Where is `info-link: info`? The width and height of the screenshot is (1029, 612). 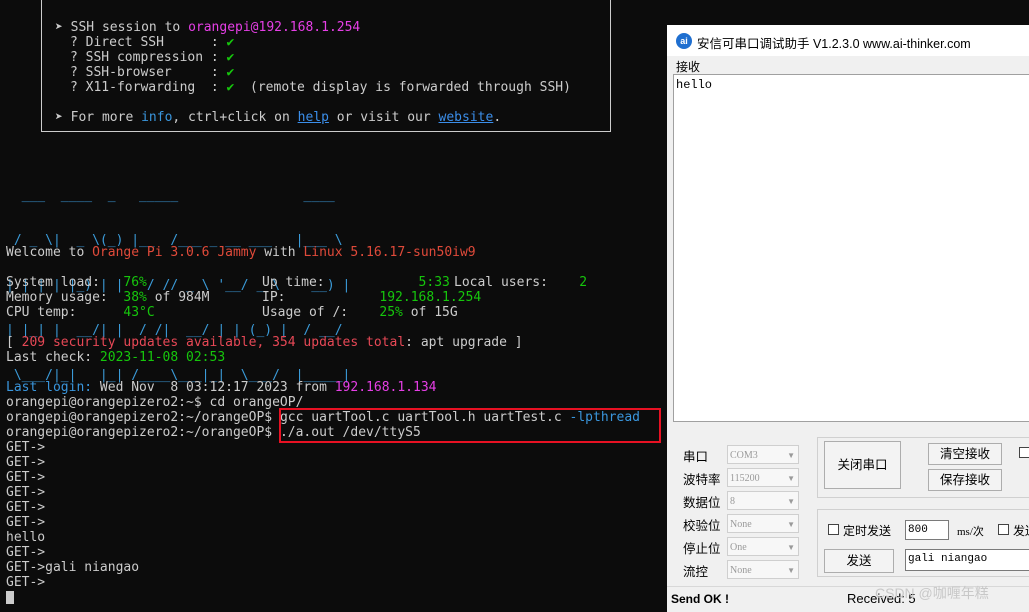
info-link: info is located at coordinates (156, 117).